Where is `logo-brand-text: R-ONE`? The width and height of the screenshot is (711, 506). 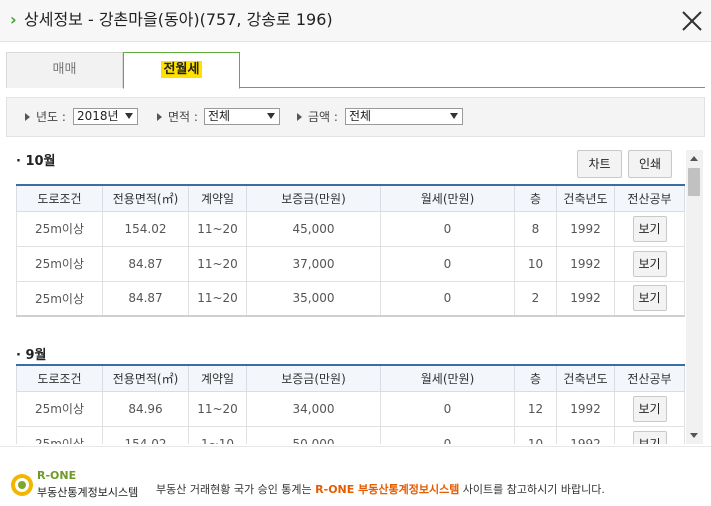
logo-brand-text: R-ONE is located at coordinates (57, 475).